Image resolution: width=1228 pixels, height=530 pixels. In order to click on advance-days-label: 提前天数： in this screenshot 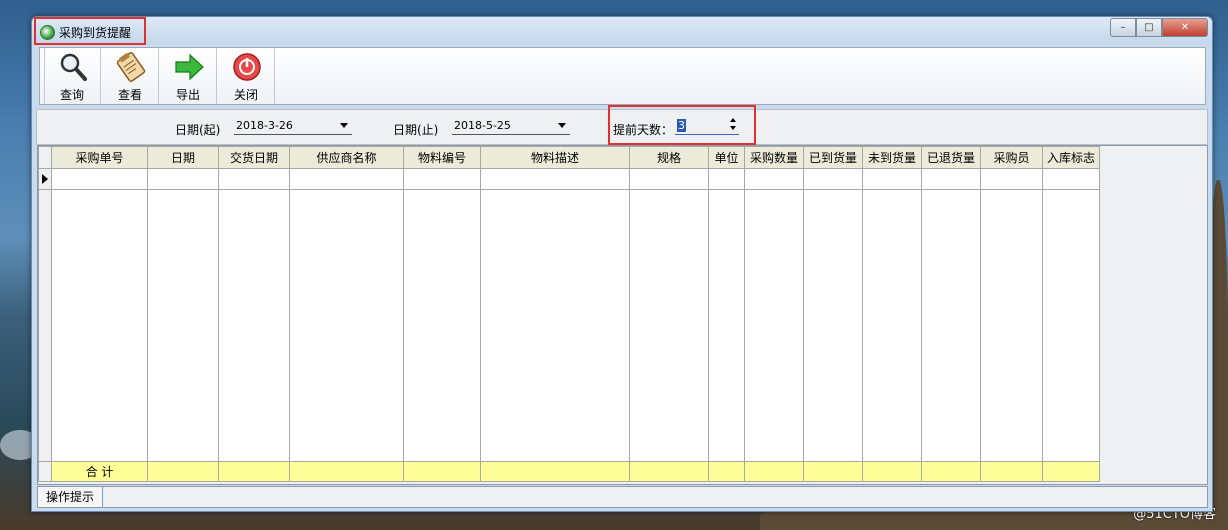, I will do `click(643, 130)`.